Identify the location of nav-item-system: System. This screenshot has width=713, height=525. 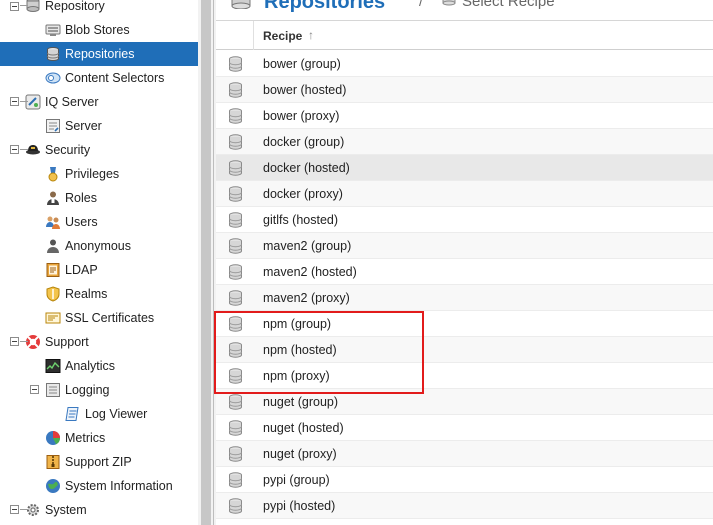
(99, 510).